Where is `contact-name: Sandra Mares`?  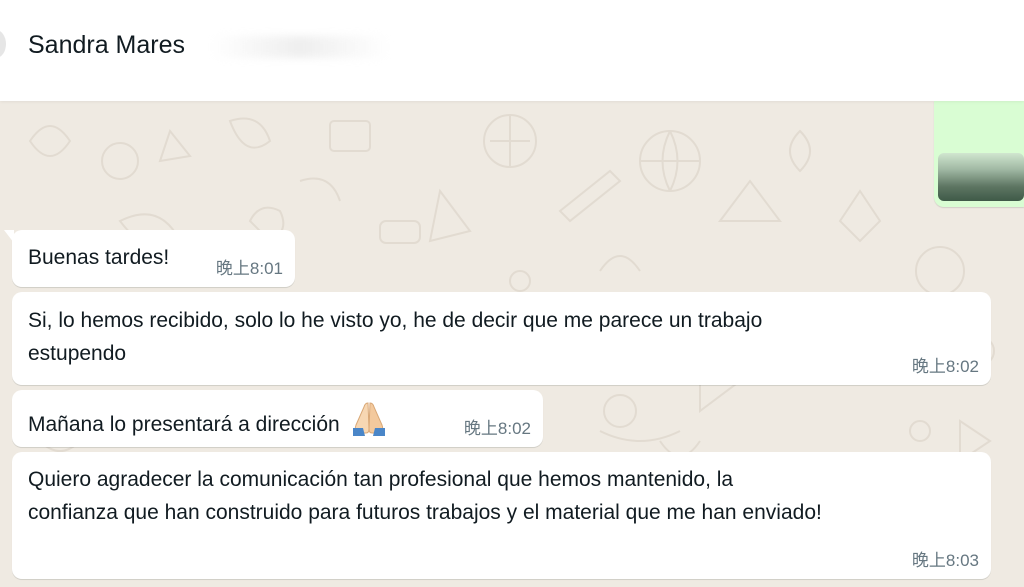 contact-name: Sandra Mares is located at coordinates (106, 45).